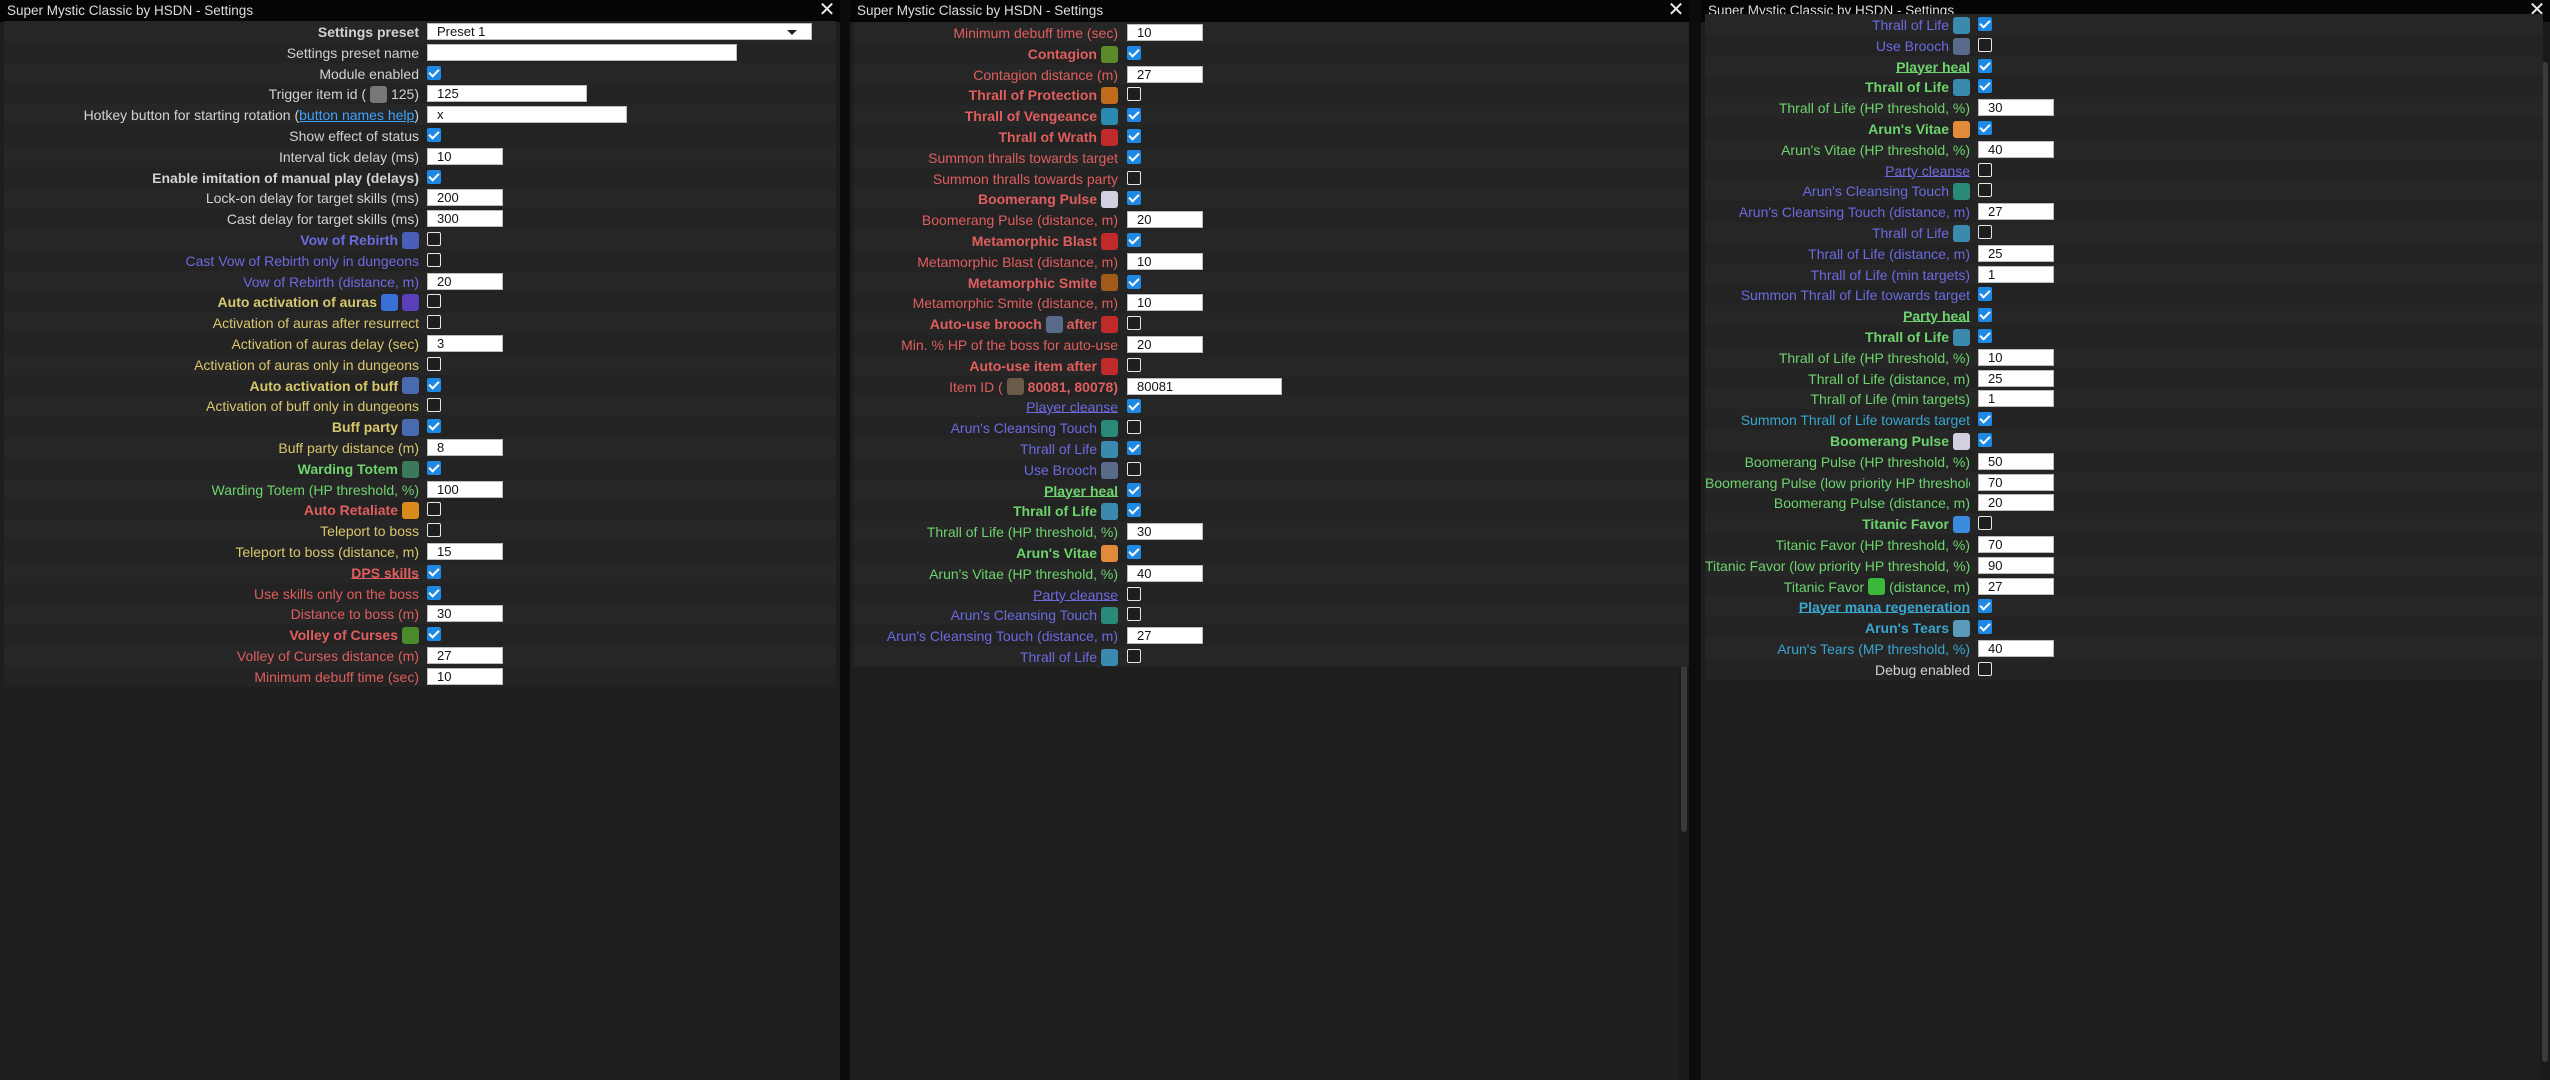  I want to click on setting-checkbox-auto-retaliate, so click(434, 509).